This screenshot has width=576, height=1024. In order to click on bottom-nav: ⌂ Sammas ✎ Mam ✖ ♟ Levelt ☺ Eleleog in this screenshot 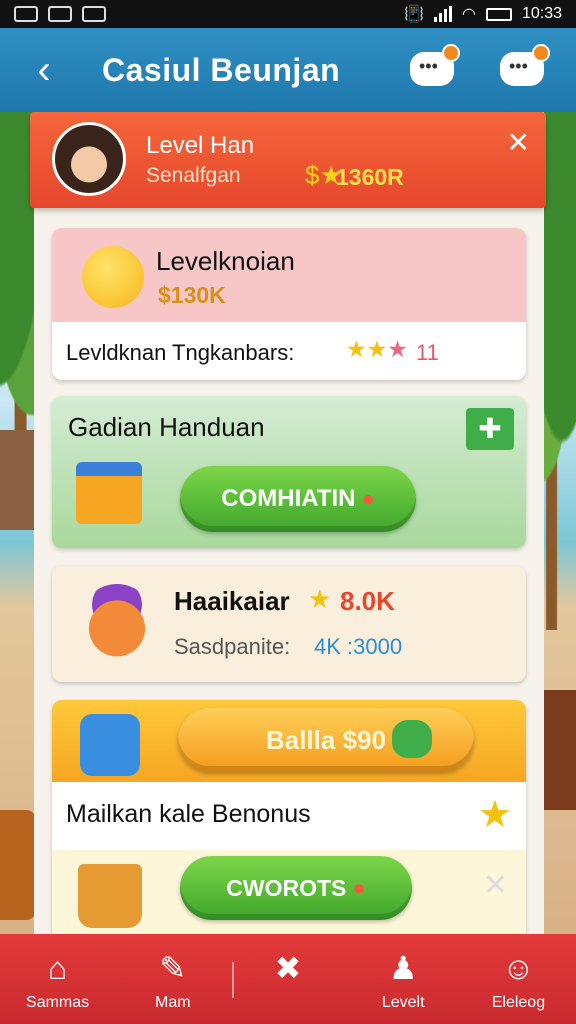, I will do `click(288, 979)`.